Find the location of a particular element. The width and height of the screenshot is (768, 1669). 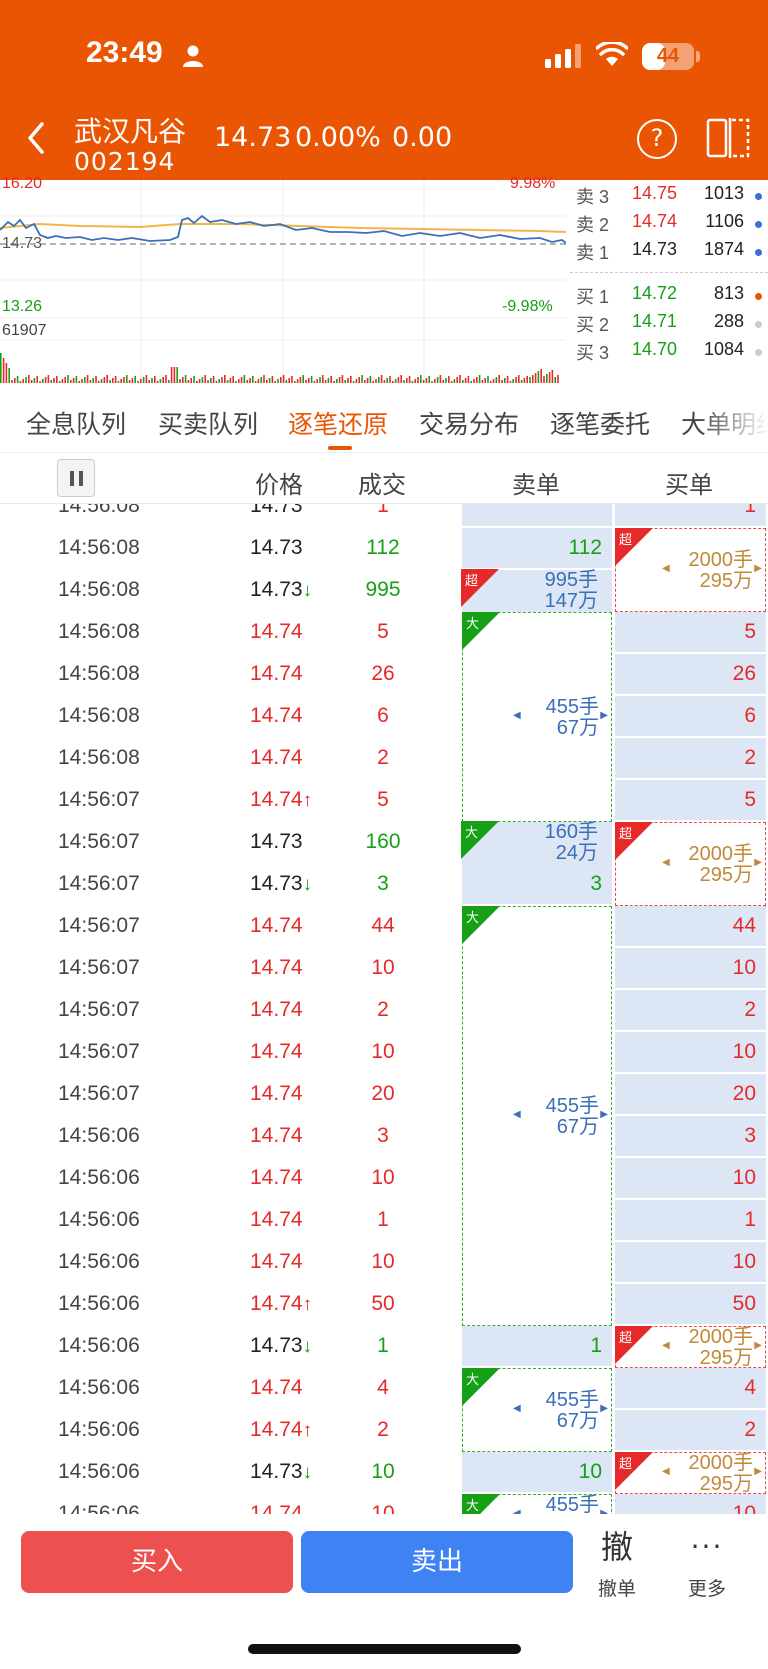

buy-order-cell: 20 is located at coordinates (690, 1095).